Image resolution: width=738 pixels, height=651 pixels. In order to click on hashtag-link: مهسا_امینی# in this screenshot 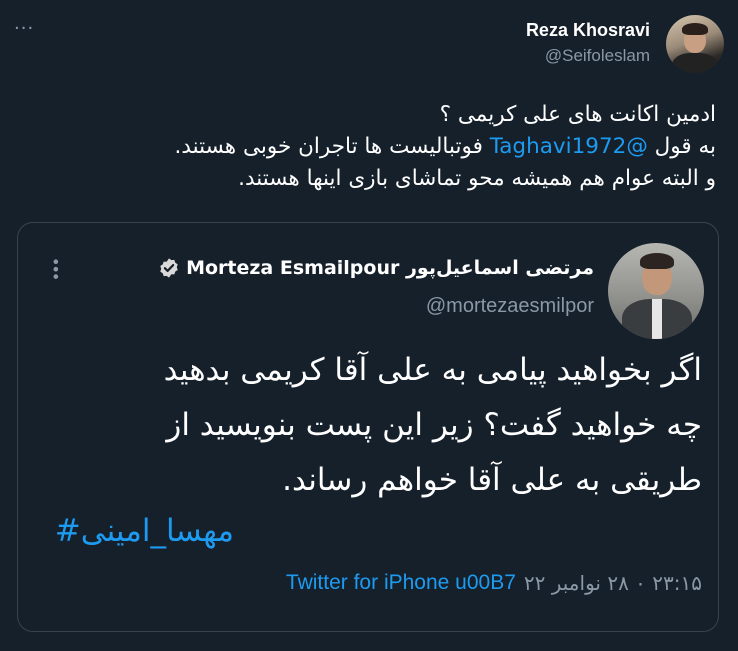, I will do `click(144, 531)`.